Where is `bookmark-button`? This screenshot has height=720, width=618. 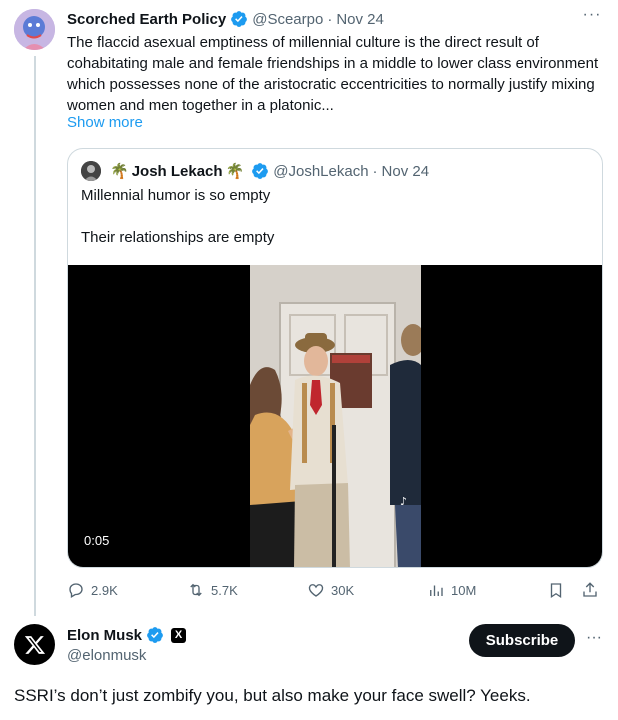 bookmark-button is located at coordinates (559, 590).